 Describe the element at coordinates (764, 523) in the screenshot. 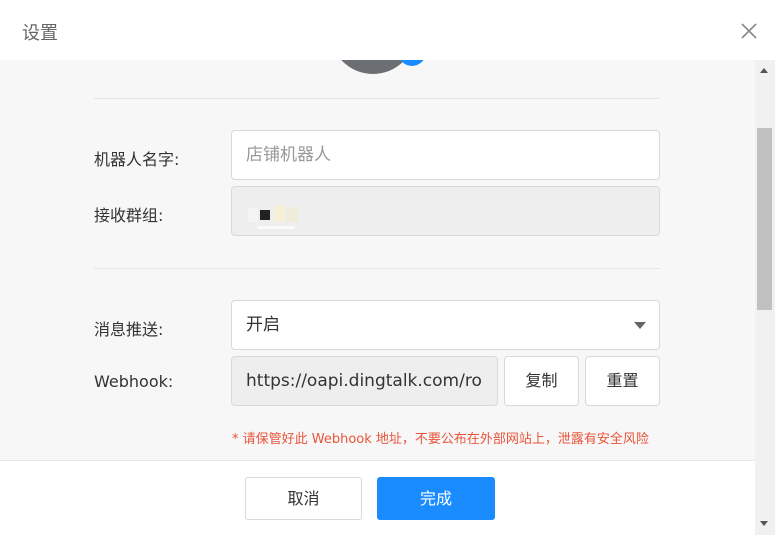

I see `scroll-down-arrow-icon` at that location.